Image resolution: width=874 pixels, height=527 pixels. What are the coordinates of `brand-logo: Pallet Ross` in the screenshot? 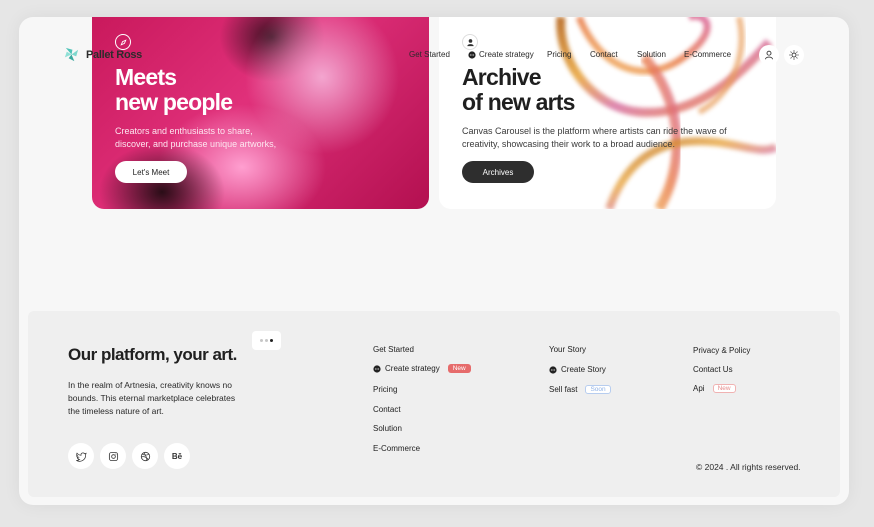 It's located at (102, 54).